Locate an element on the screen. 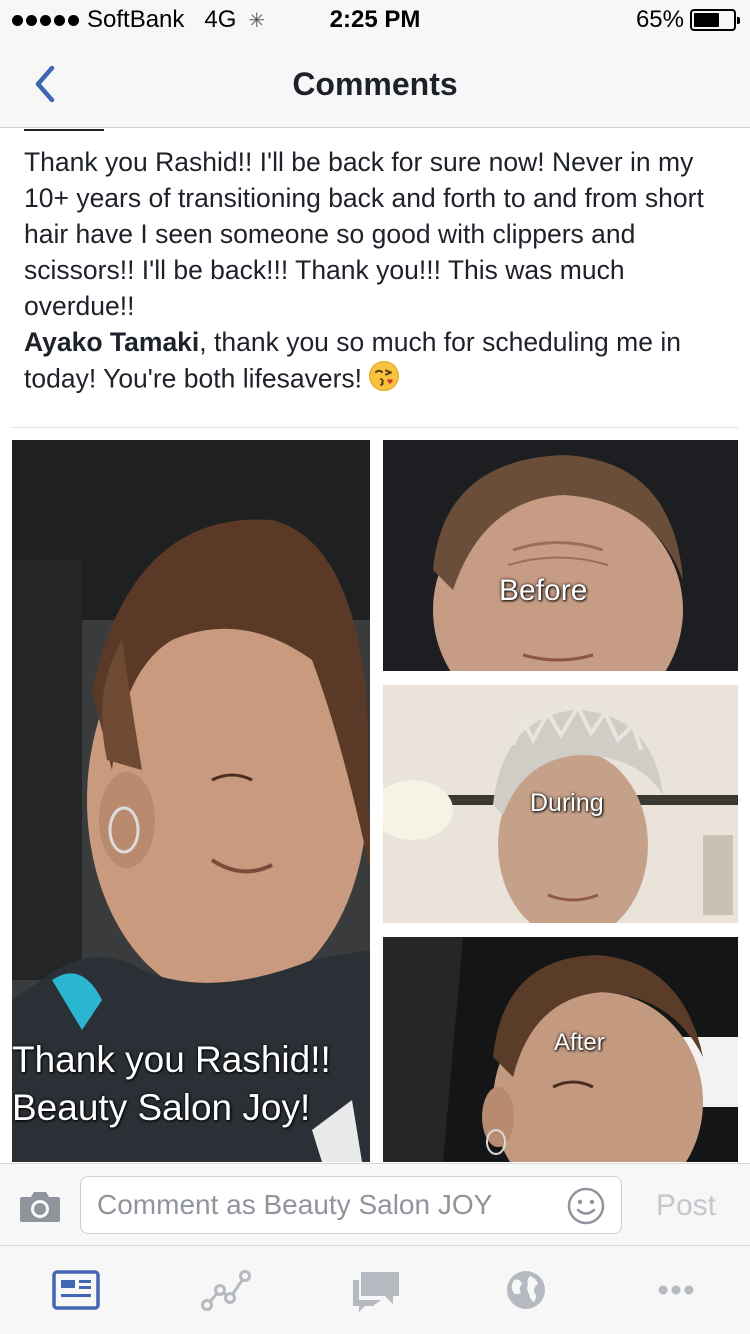  camera-icon is located at coordinates (40, 1207).